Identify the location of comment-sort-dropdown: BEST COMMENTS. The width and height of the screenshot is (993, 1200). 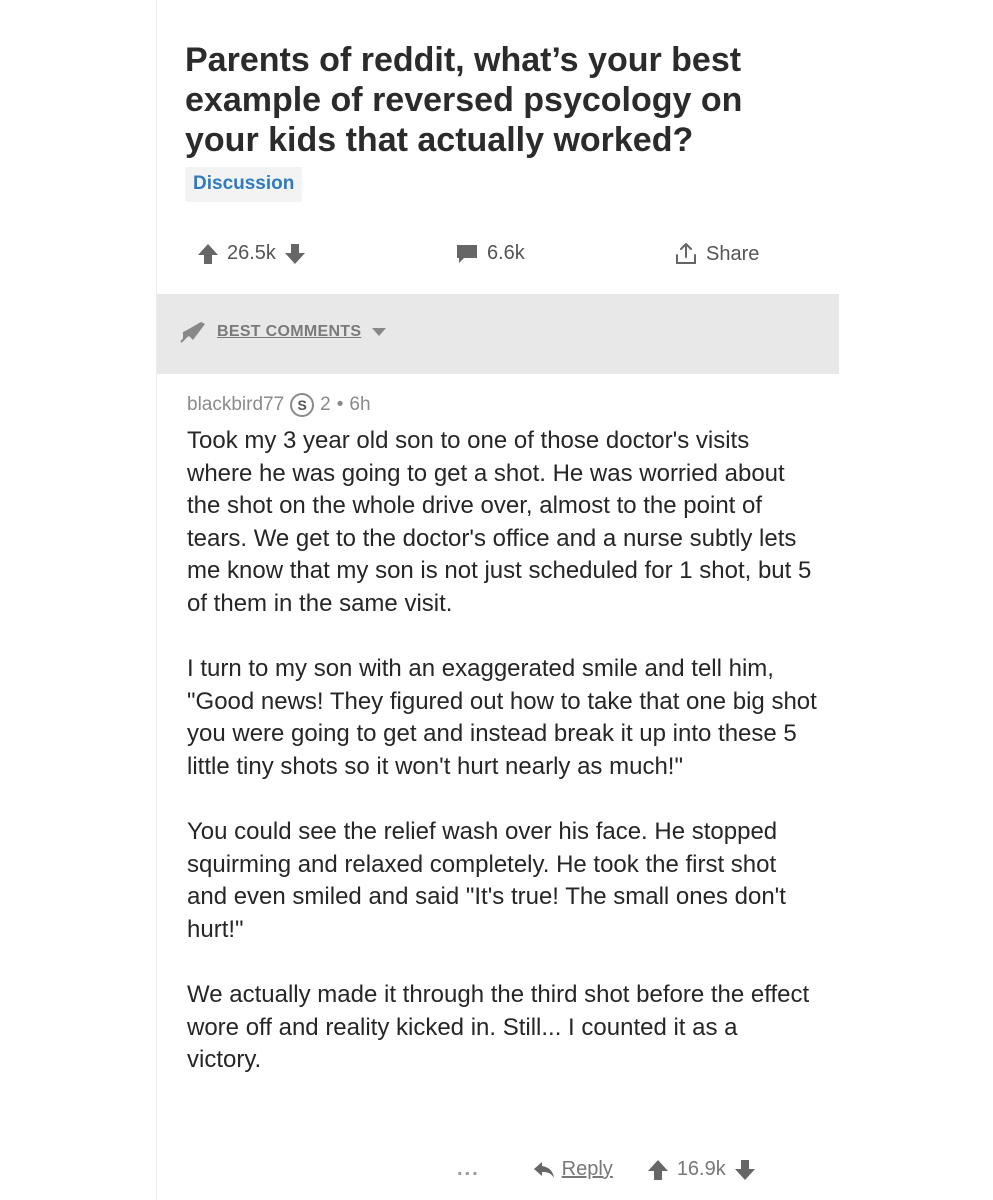
(283, 332).